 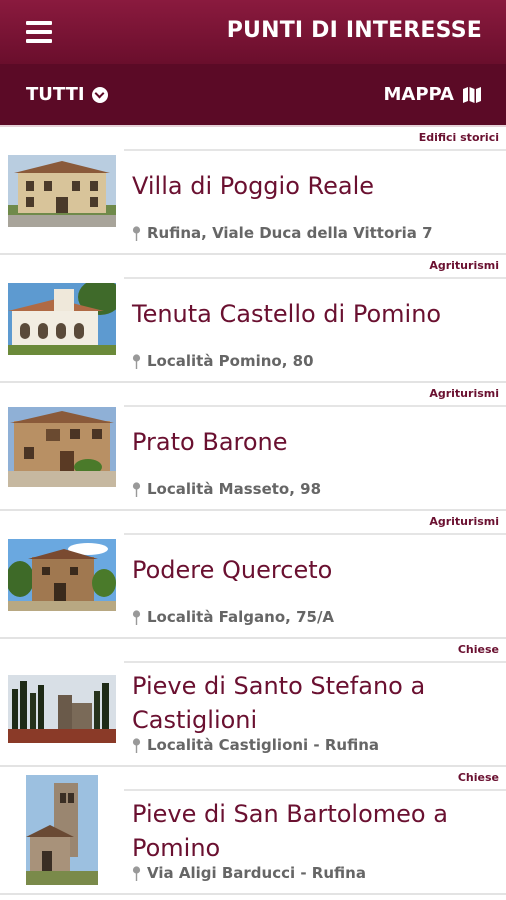 What do you see at coordinates (55, 94) in the screenshot?
I see `filter-label: TUTTI` at bounding box center [55, 94].